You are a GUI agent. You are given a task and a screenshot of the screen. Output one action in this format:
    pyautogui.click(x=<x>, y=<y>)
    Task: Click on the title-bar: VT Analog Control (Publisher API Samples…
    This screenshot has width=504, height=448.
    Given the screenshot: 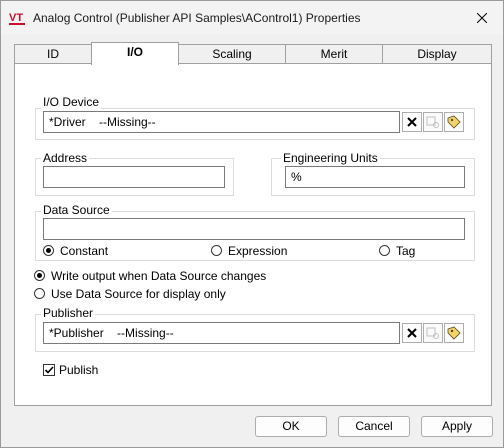 What is the action you would take?
    pyautogui.click(x=252, y=18)
    